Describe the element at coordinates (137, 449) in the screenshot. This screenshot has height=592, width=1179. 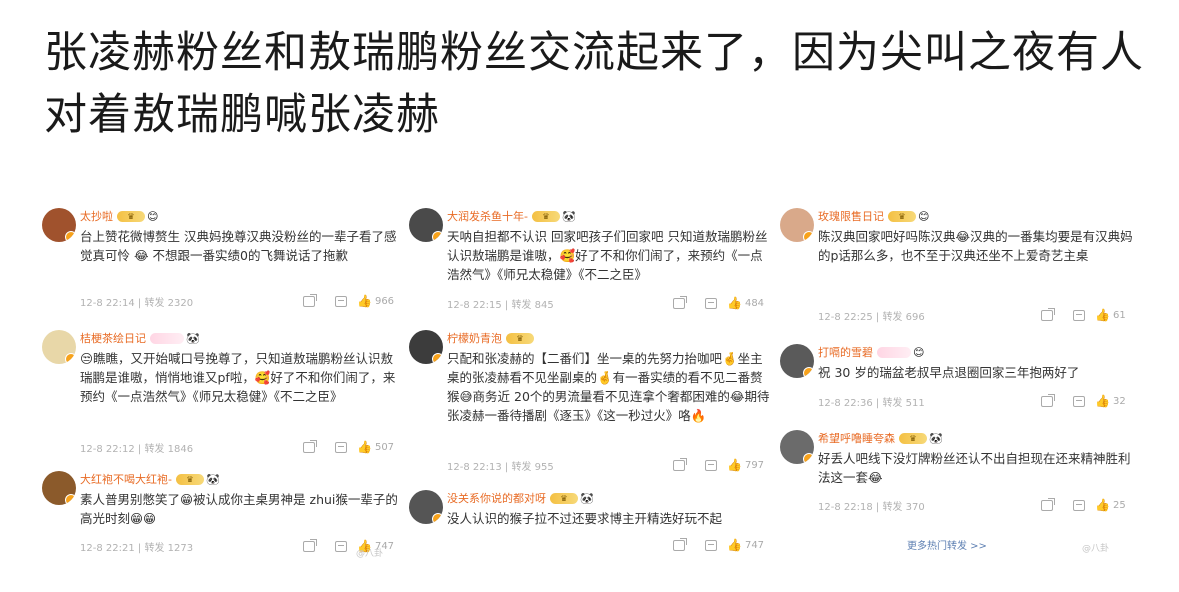
I see `comment-meta: 12-8 22:12 | 转发 1846` at that location.